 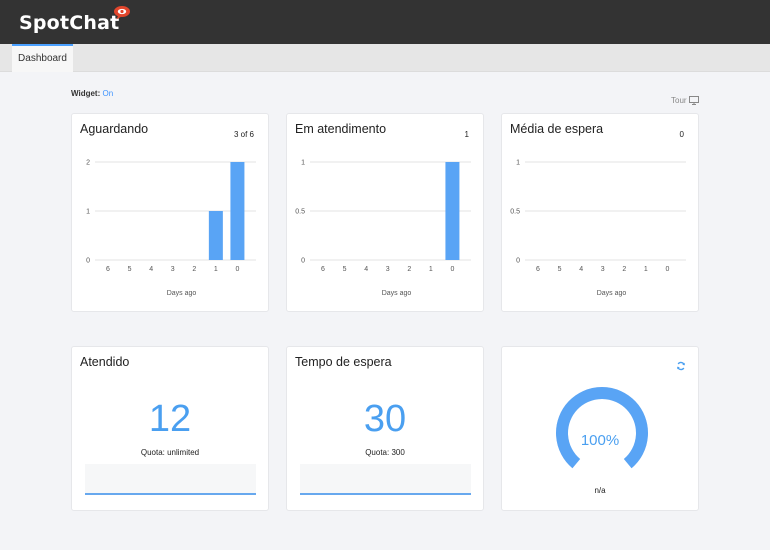 I want to click on card-media-espera: Média de espera 0 0 0.5 1 6 5 4 3 2 1 0 Days ago, so click(x=600, y=212).